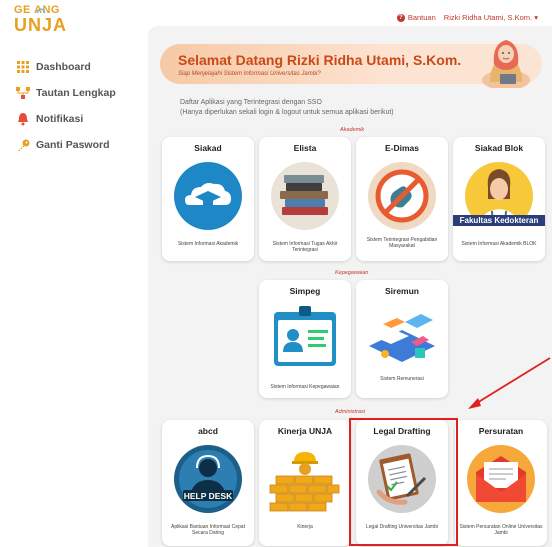  What do you see at coordinates (421, 17) in the screenshot?
I see `help-label: Bantuan` at bounding box center [421, 17].